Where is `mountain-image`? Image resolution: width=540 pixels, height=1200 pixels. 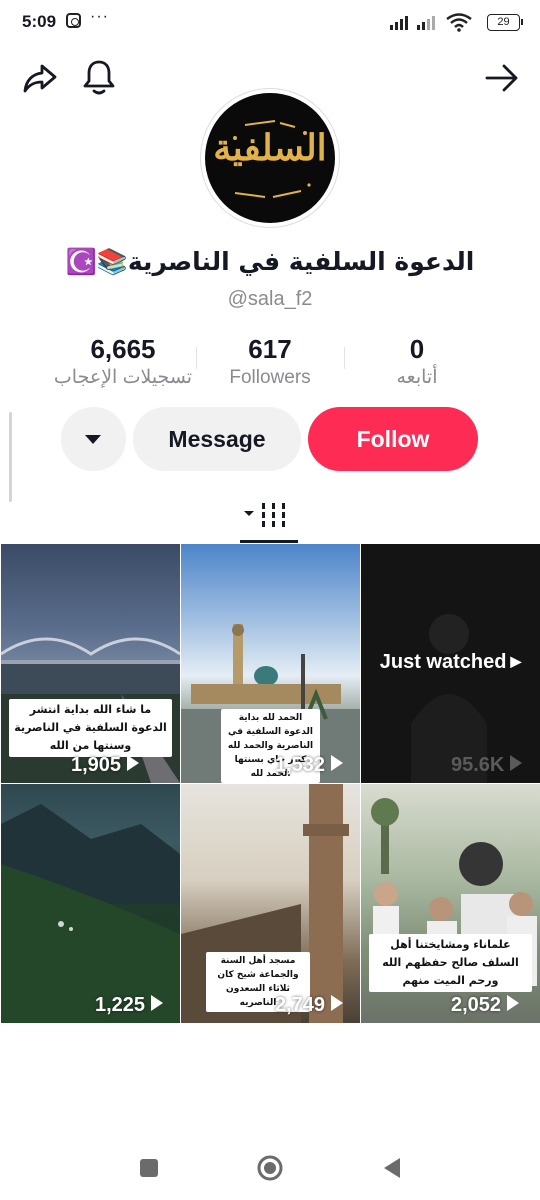
mountain-image is located at coordinates (90, 913).